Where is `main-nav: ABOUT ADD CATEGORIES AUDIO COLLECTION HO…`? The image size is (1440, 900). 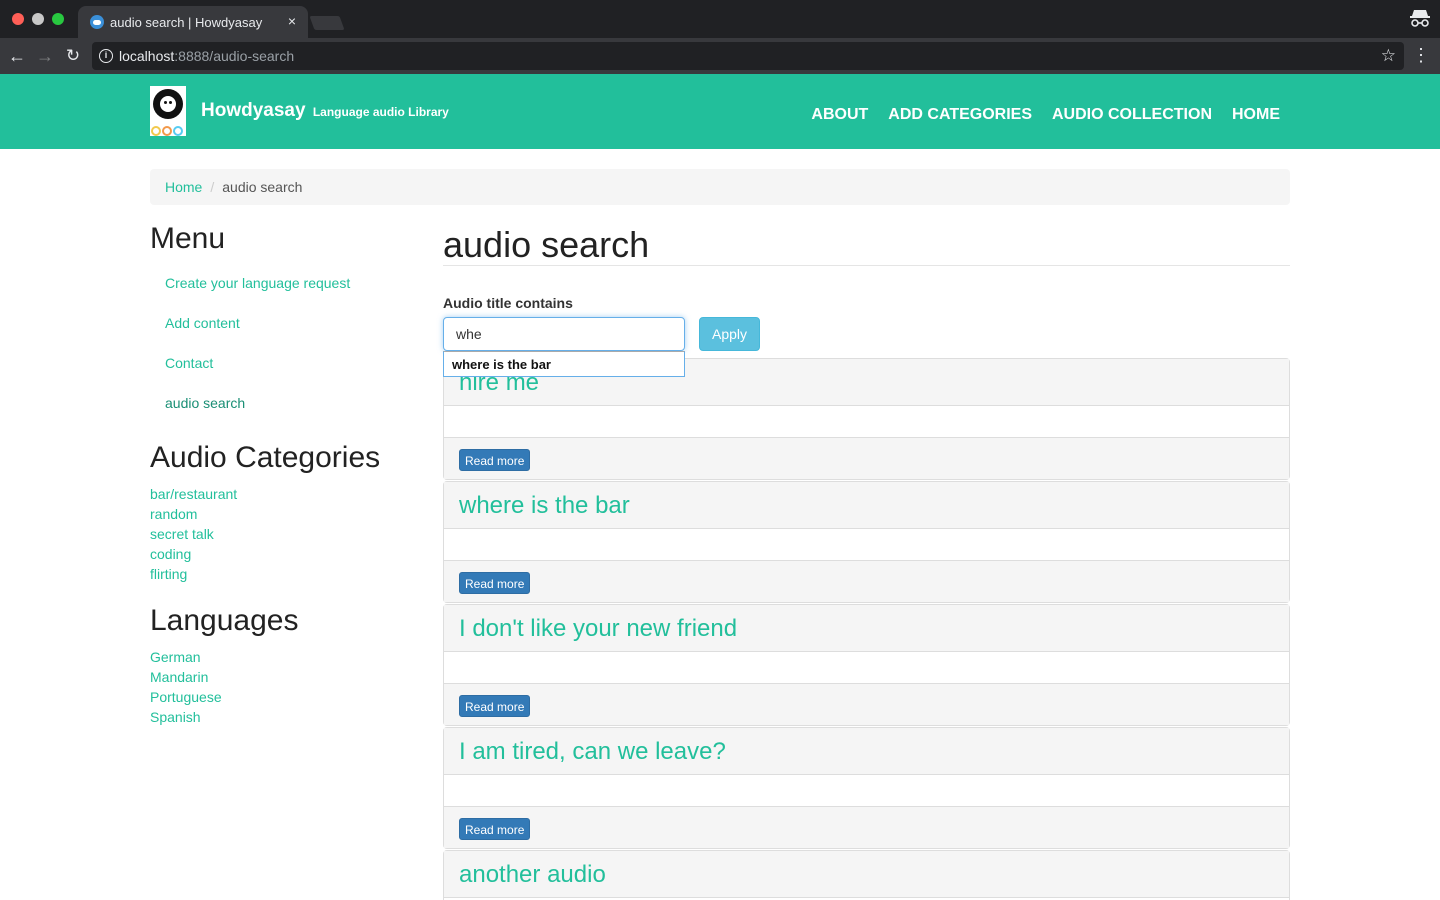
main-nav: ABOUT ADD CATEGORIES AUDIO COLLECTION HO… is located at coordinates (1035, 115).